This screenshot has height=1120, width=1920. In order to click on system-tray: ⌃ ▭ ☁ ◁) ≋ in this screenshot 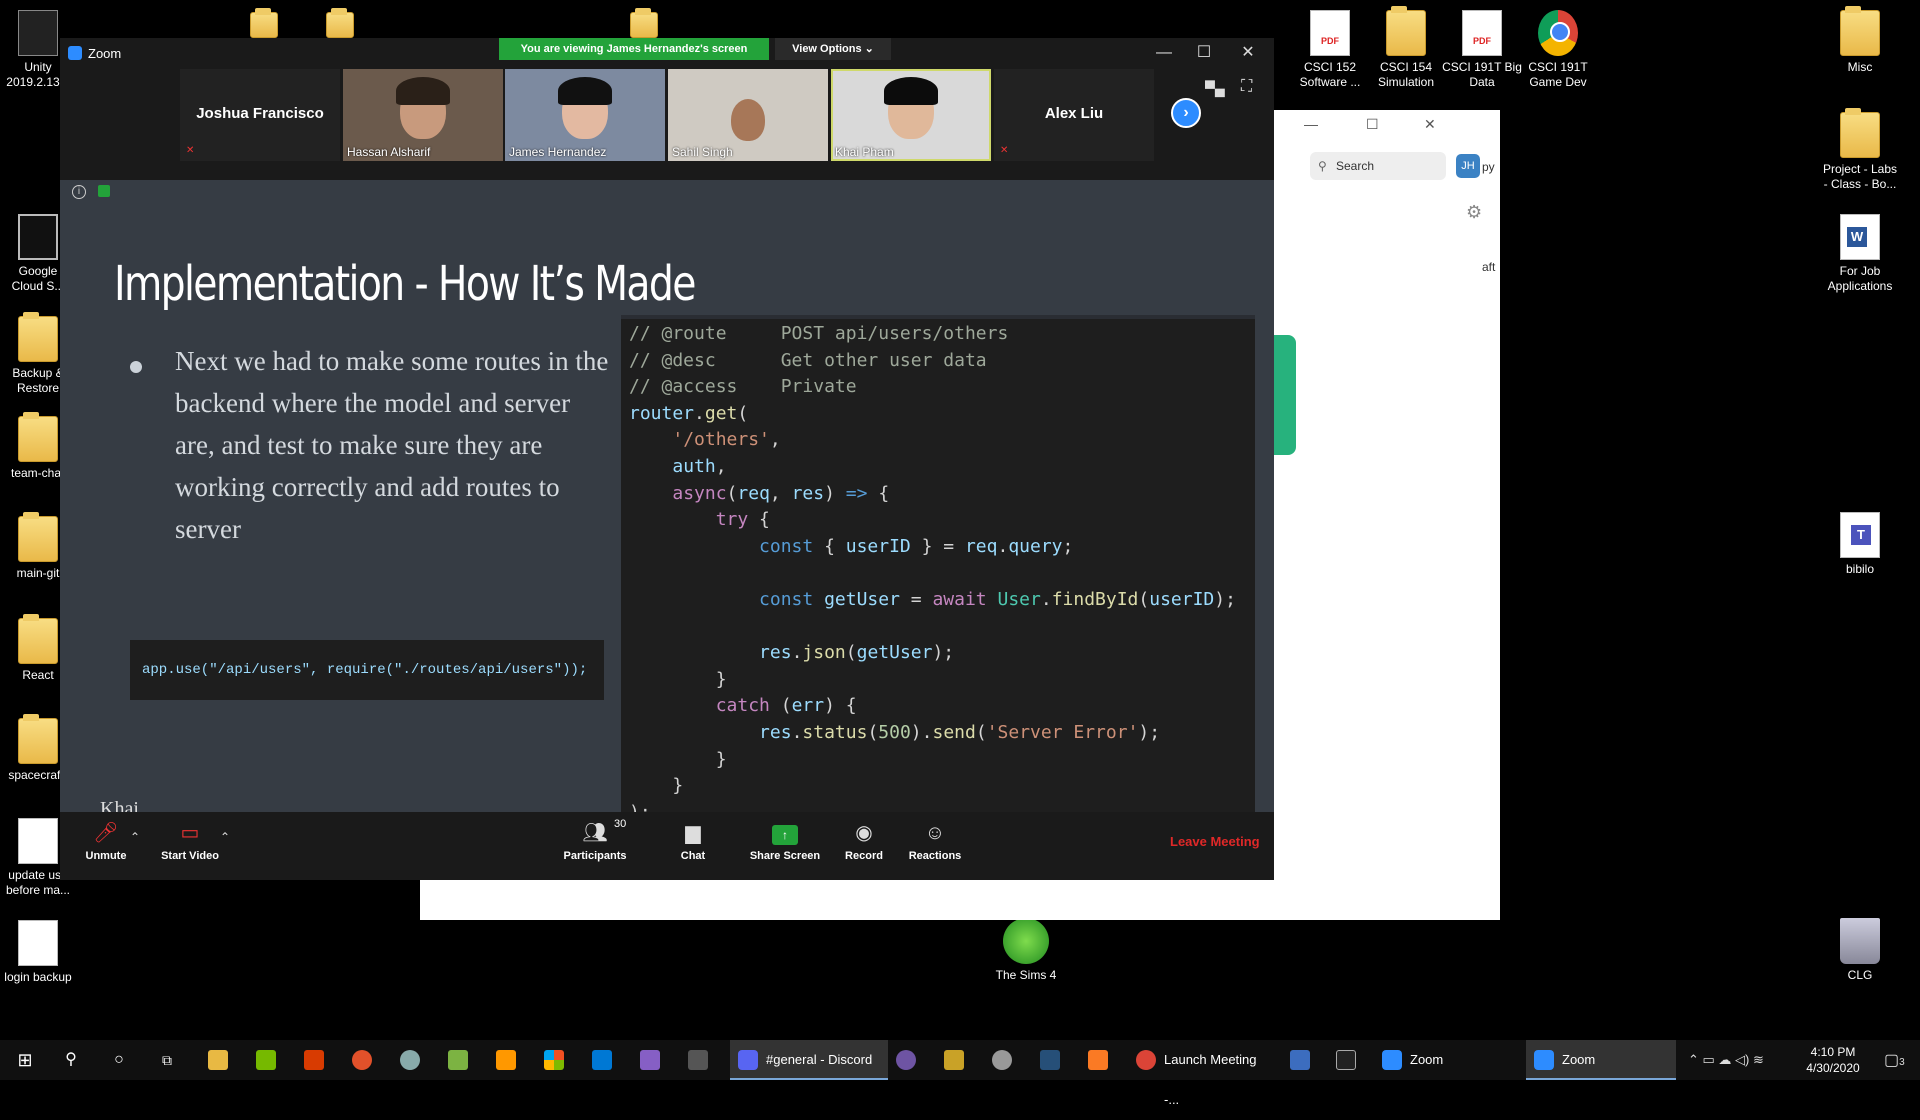, I will do `click(1726, 1060)`.